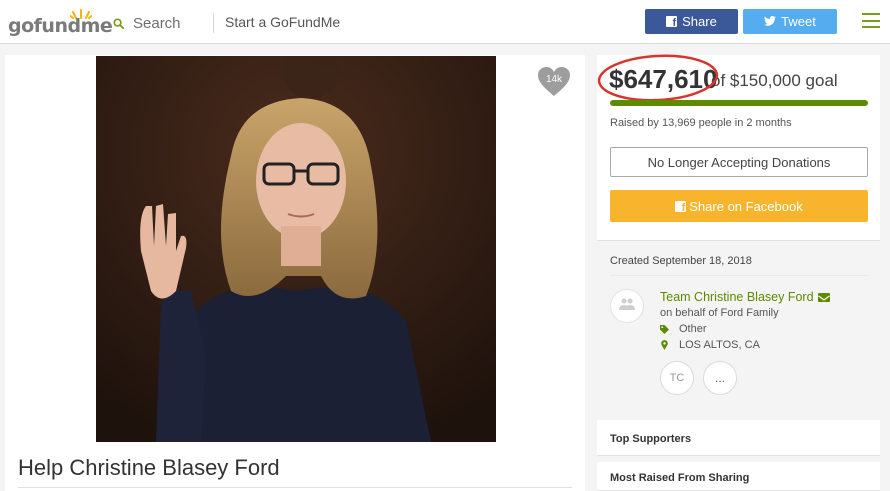 The image size is (890, 491). What do you see at coordinates (295, 487) in the screenshot?
I see `title-divider` at bounding box center [295, 487].